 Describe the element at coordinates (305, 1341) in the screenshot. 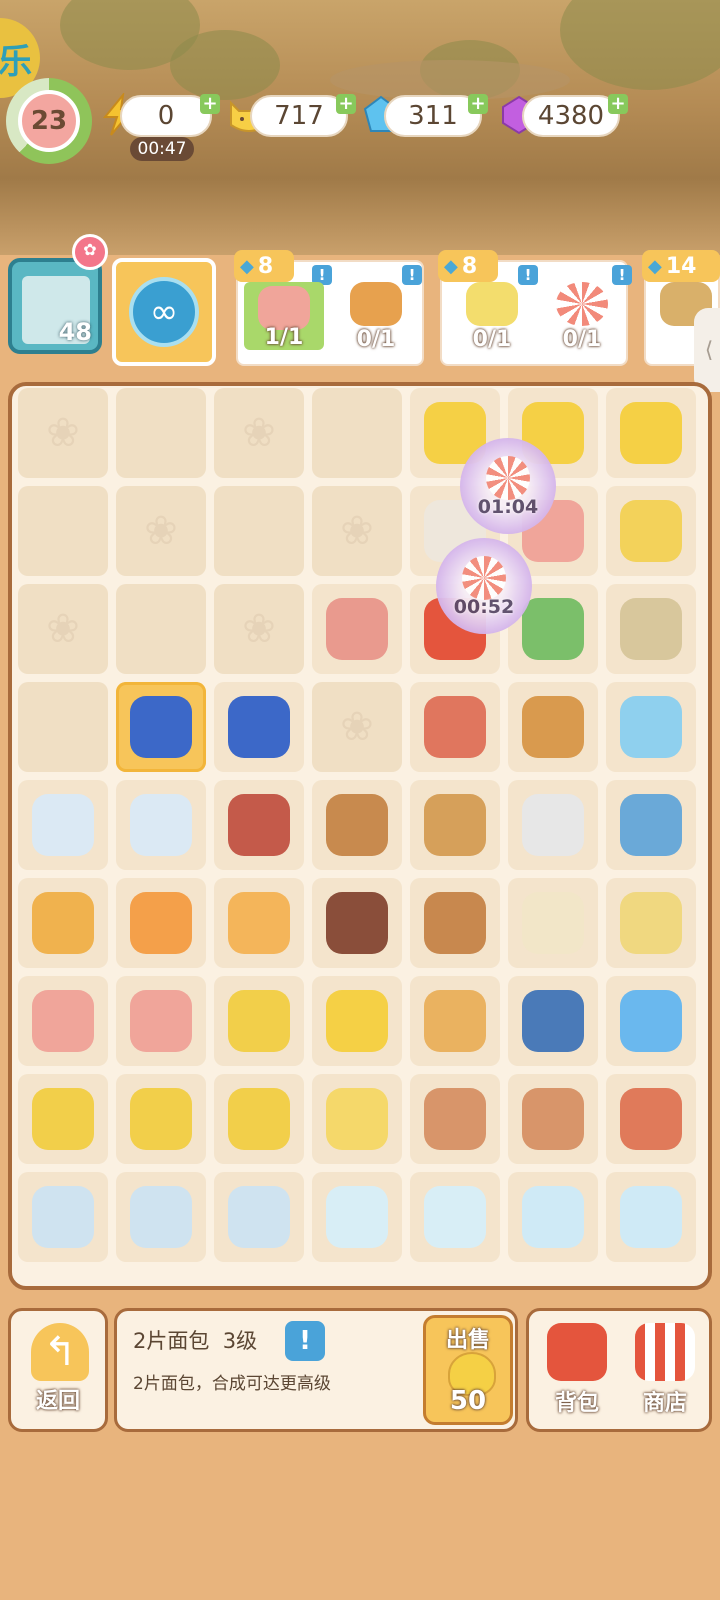

I see `item-info-button: !` at that location.